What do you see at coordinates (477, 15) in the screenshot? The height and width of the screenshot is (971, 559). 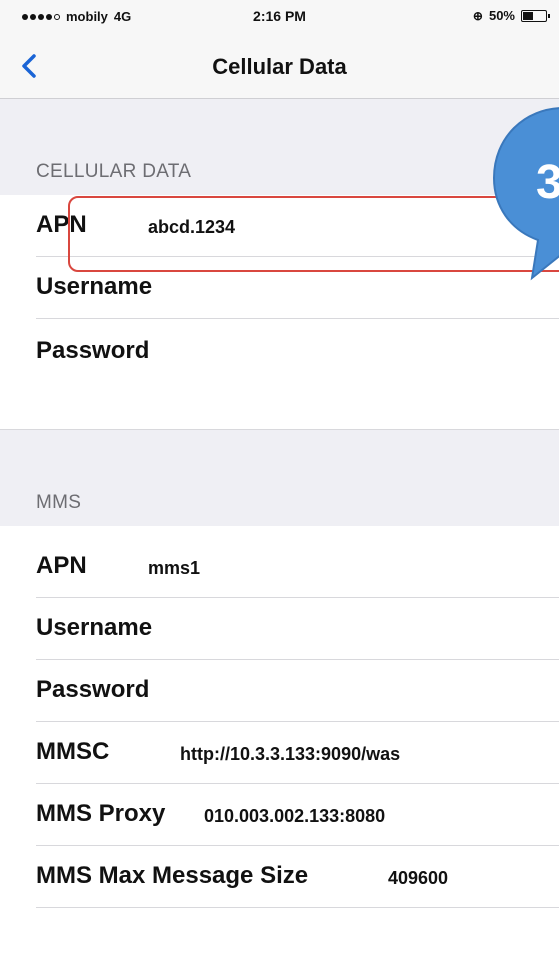 I see `rotation-lock-icon: ⊕` at bounding box center [477, 15].